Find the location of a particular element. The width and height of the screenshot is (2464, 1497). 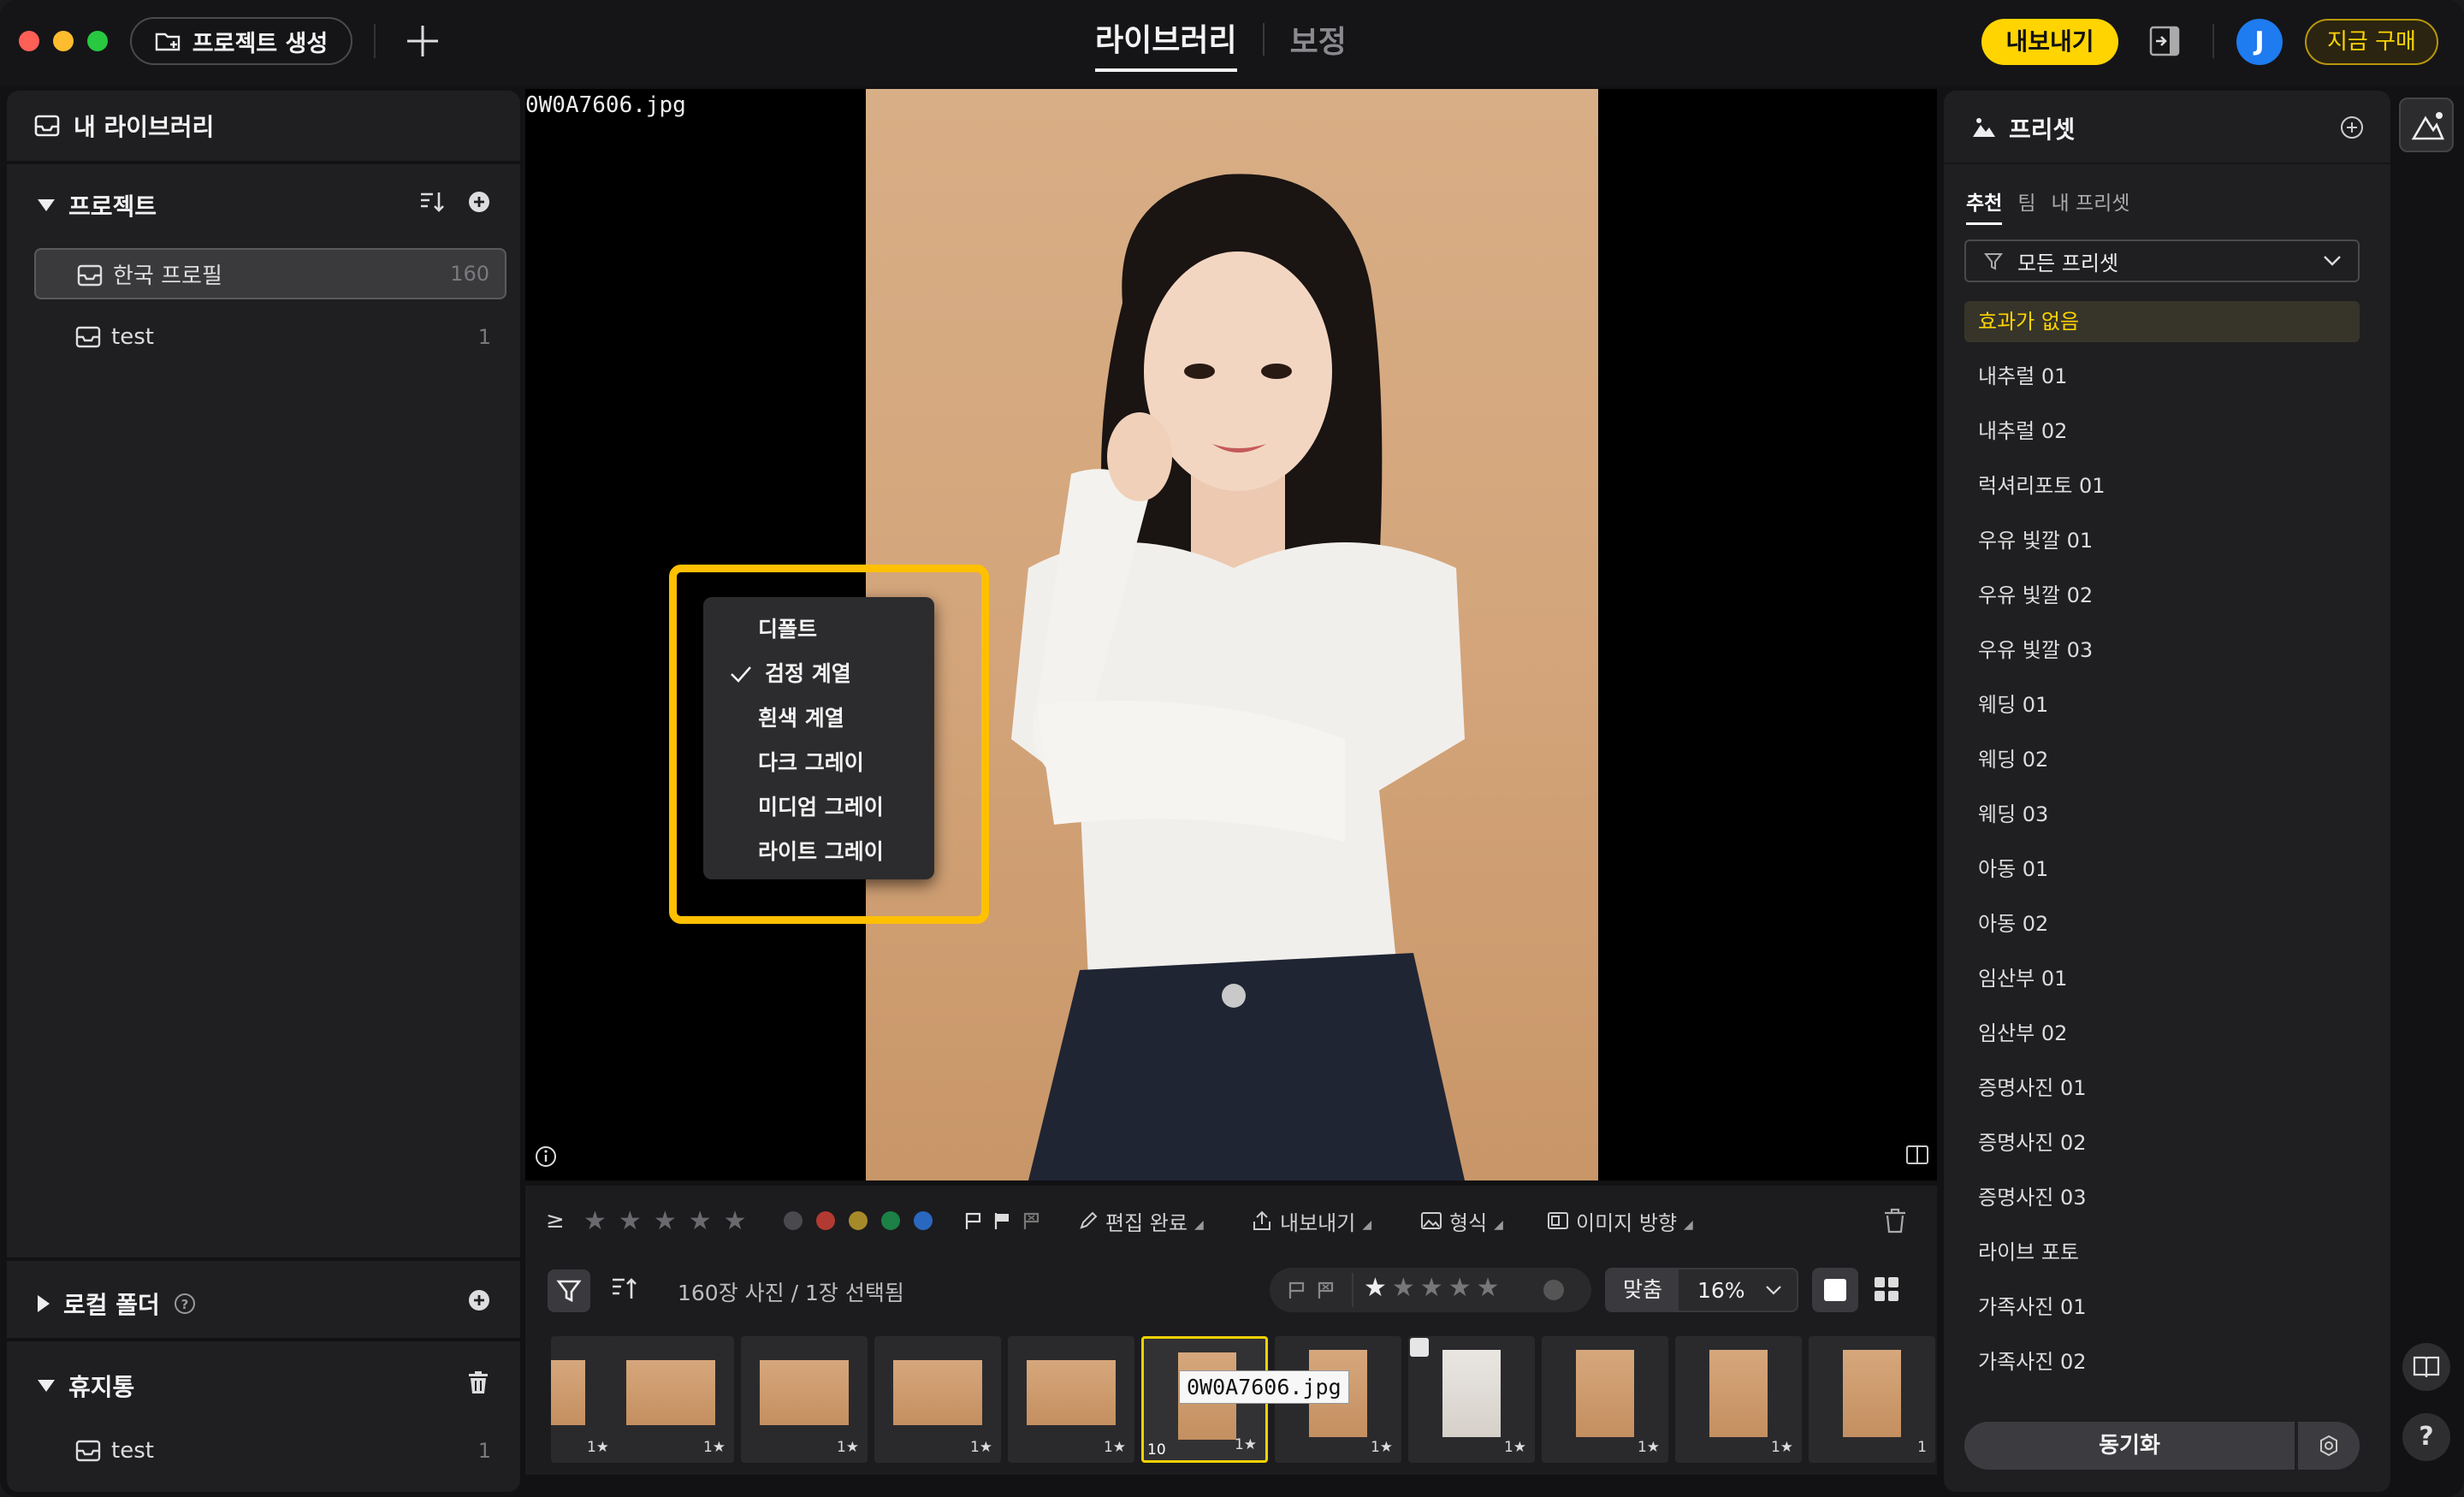

help-circle-icon: ? is located at coordinates (185, 1304).